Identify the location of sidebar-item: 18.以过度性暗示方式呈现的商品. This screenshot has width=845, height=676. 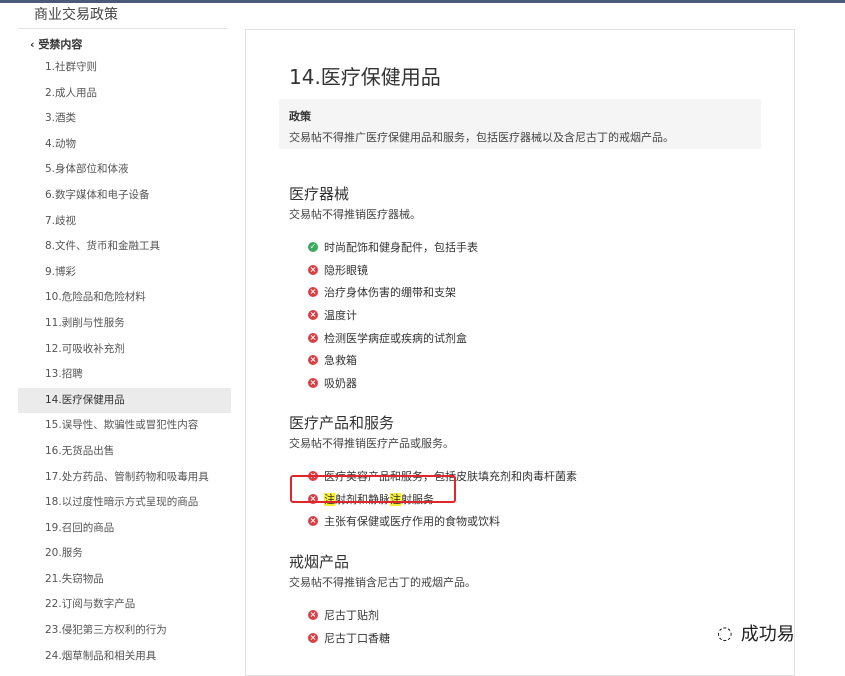
(124, 503).